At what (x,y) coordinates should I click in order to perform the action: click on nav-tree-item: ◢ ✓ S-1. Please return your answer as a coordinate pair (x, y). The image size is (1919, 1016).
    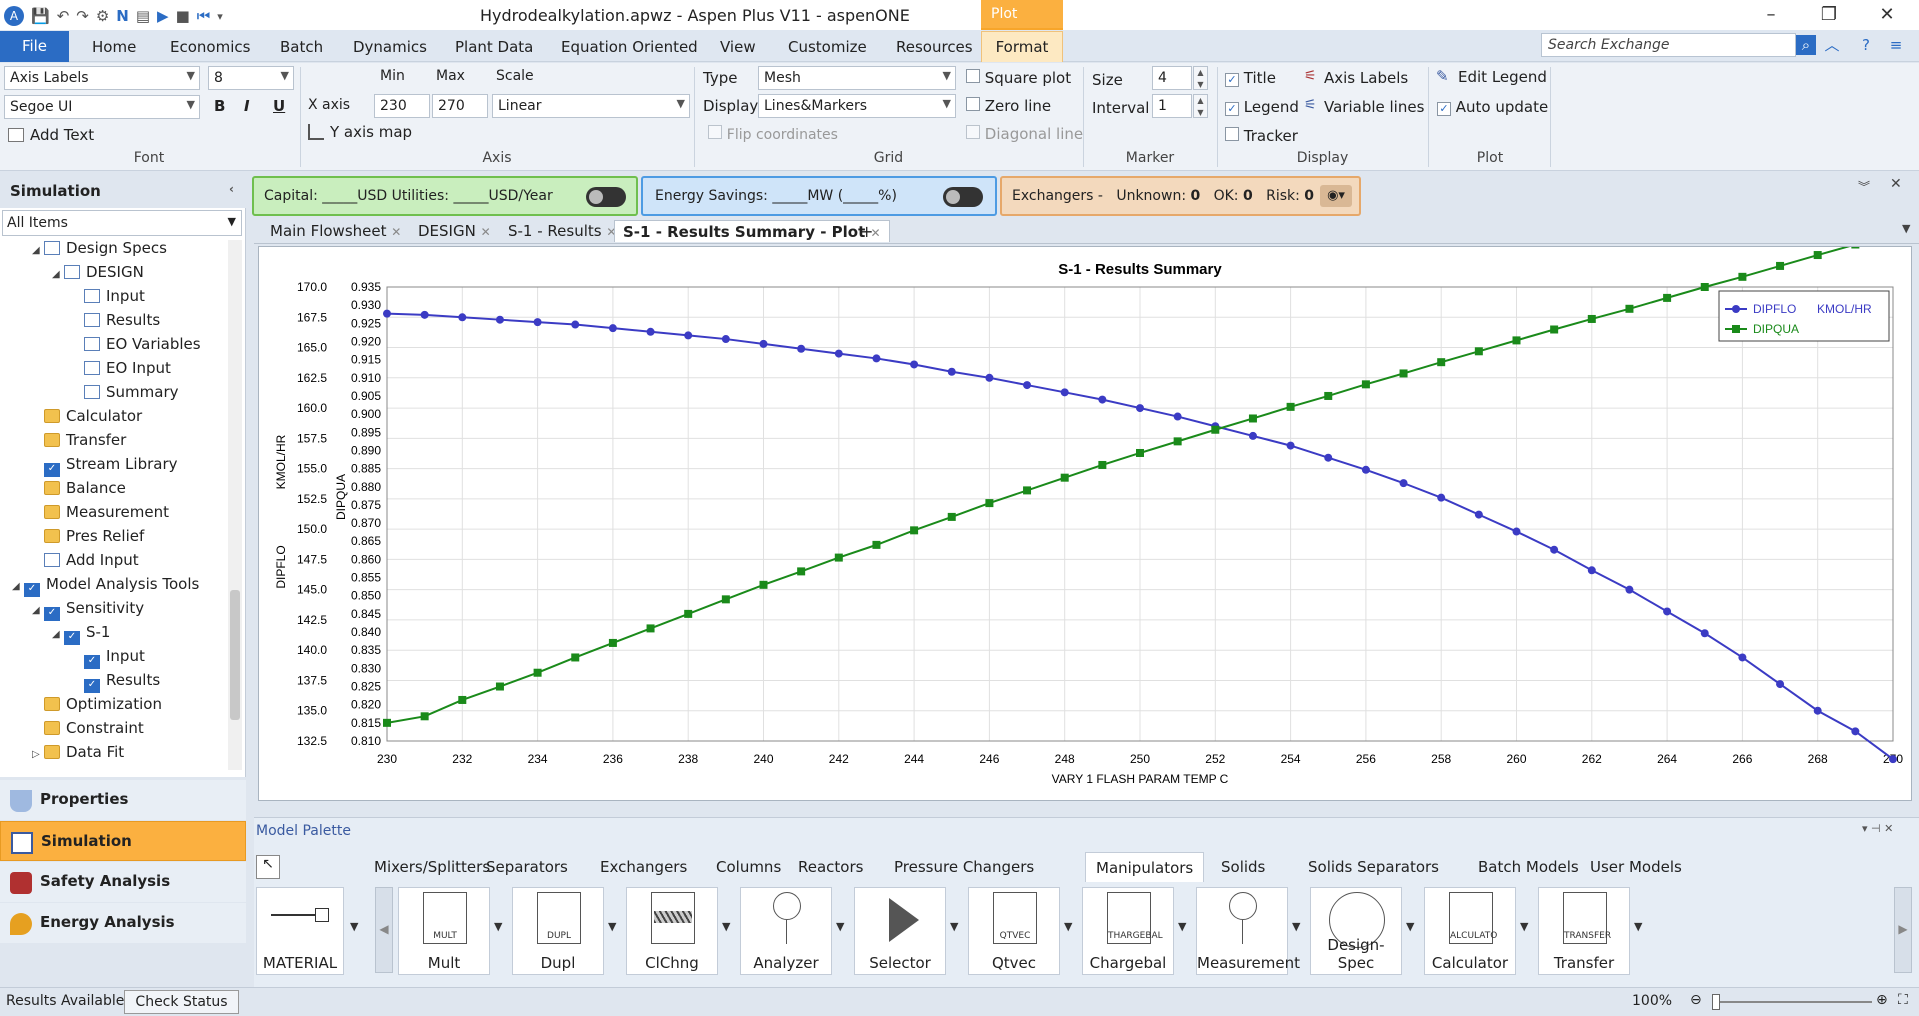
    Looking at the image, I should click on (116, 633).